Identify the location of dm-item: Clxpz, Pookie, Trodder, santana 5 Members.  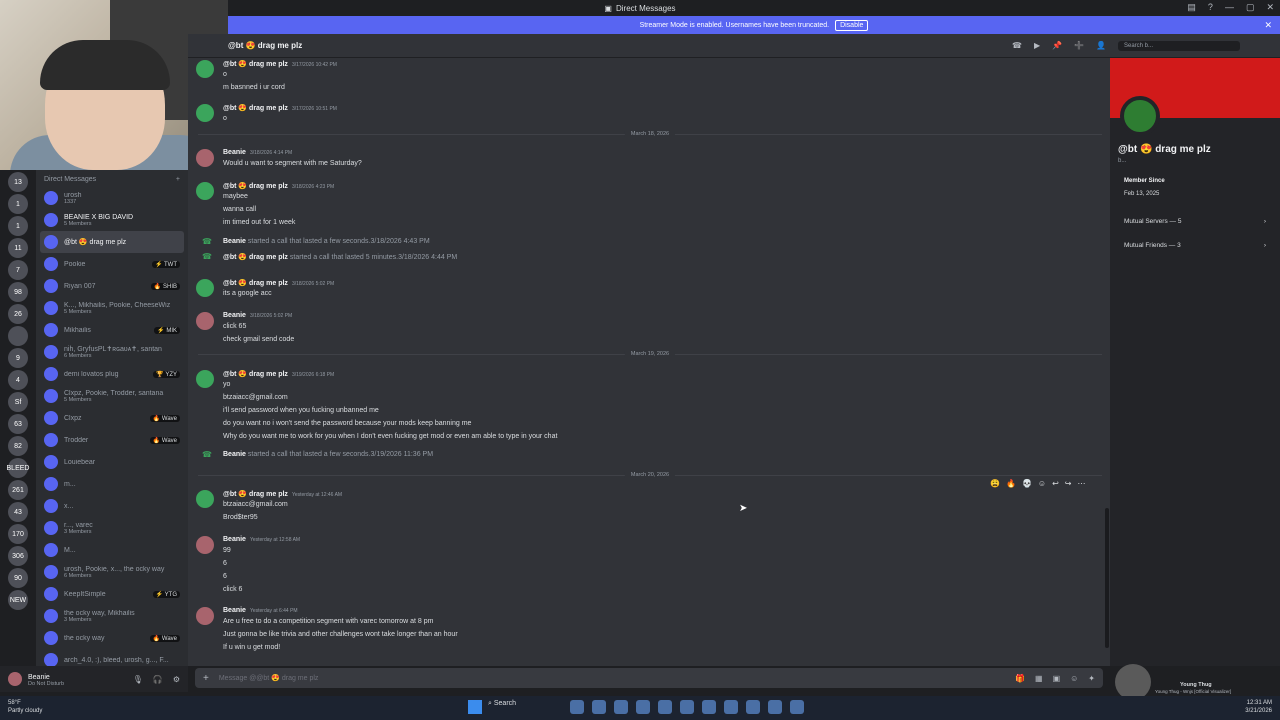
(112, 396).